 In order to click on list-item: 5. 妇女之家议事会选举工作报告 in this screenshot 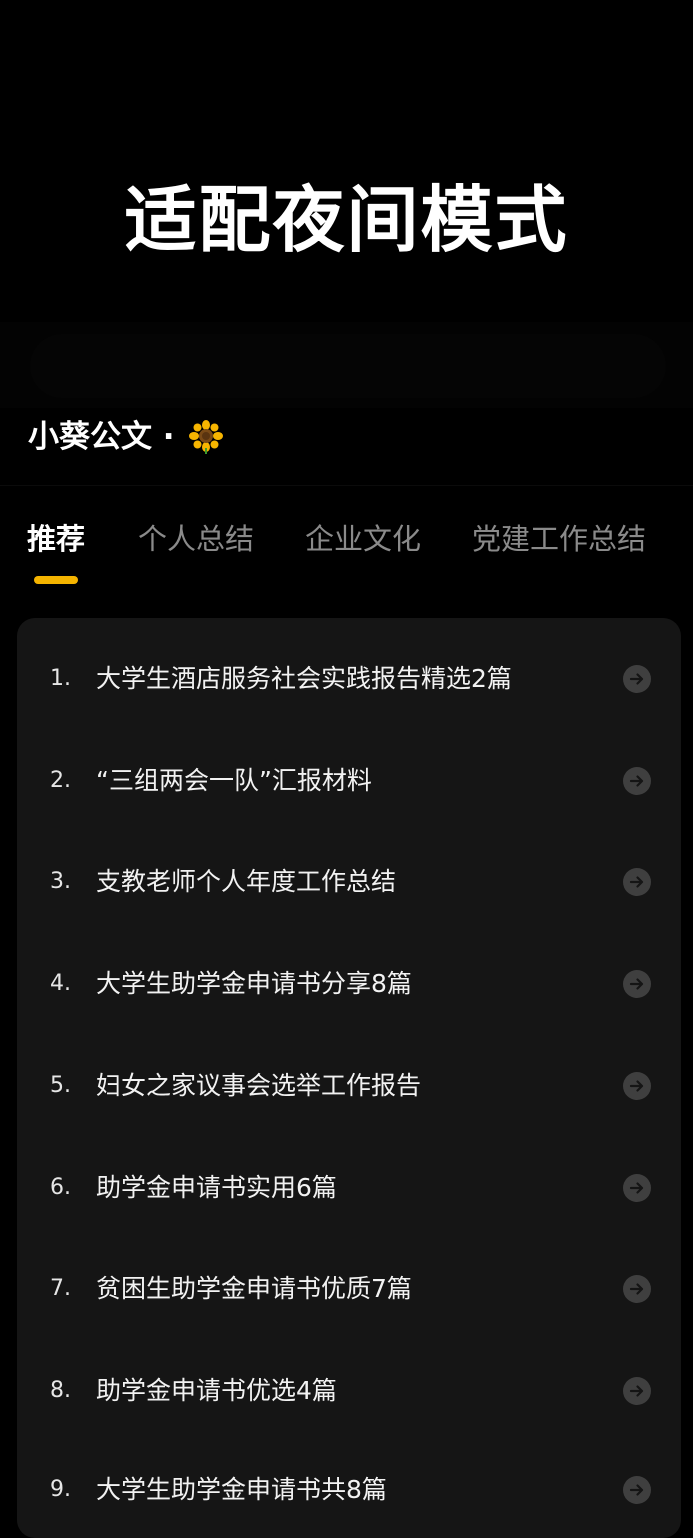, I will do `click(349, 1086)`.